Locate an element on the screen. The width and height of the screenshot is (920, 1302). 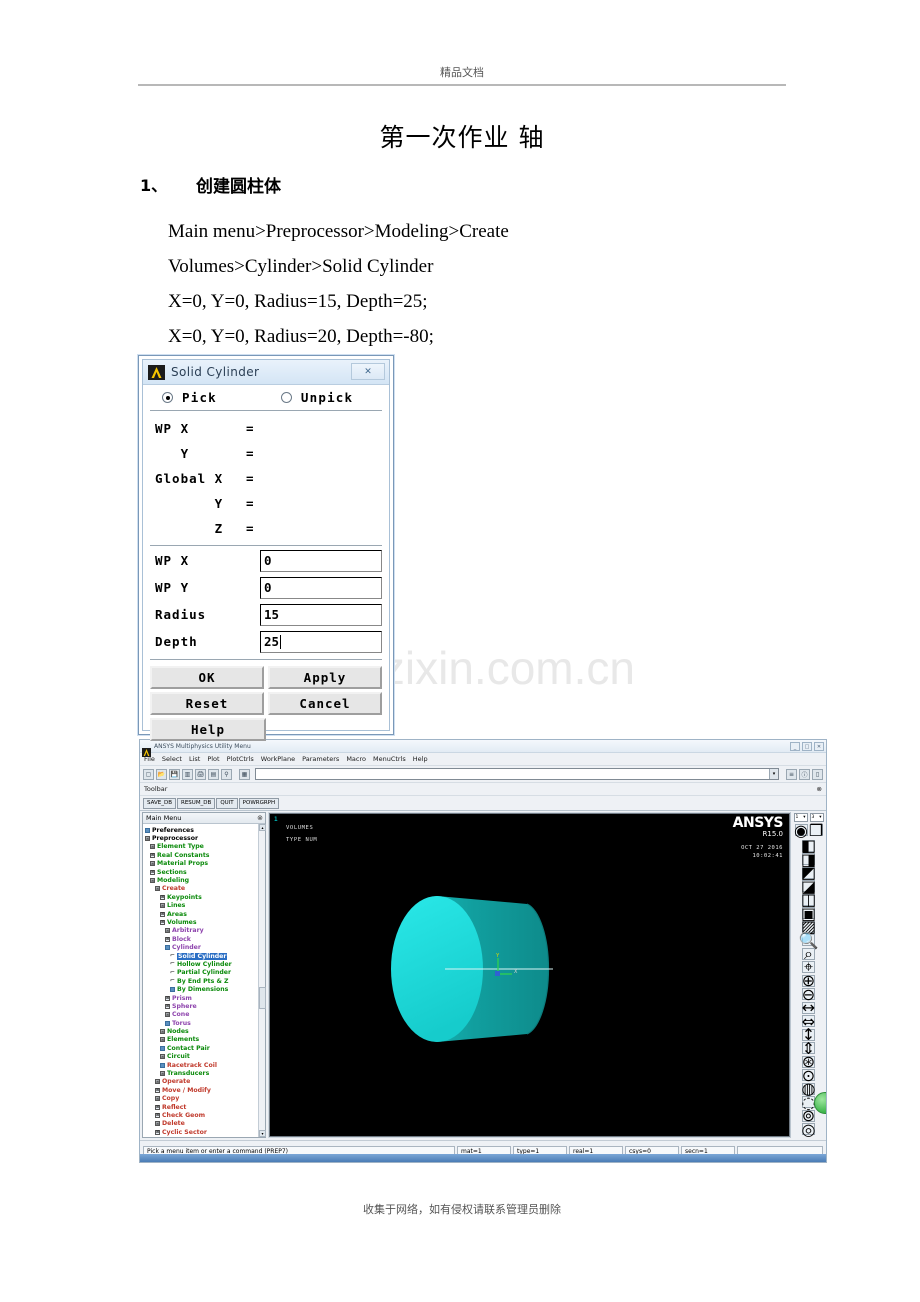
tree-item: ⊞ Real Constants is located at coordinates (205, 855).